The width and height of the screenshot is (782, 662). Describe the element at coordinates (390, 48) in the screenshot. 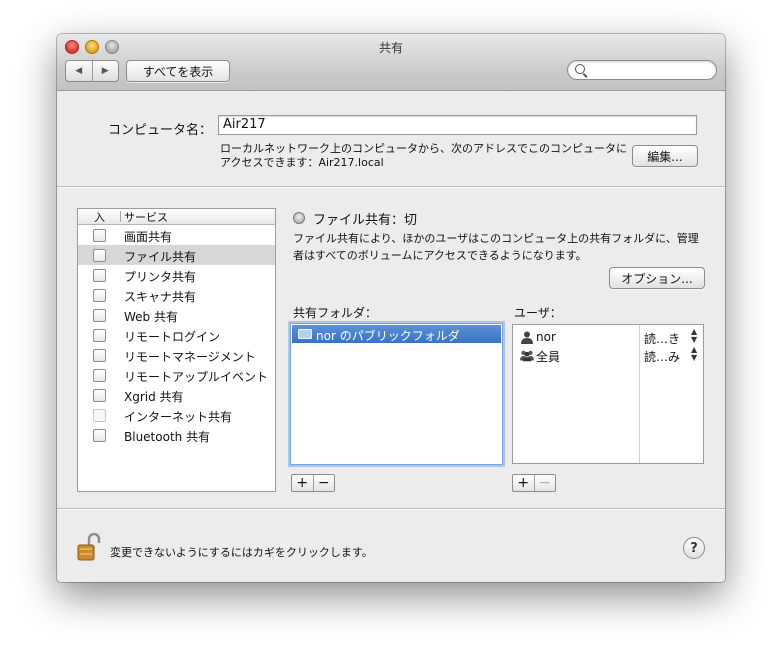

I see `window-title: 共有` at that location.